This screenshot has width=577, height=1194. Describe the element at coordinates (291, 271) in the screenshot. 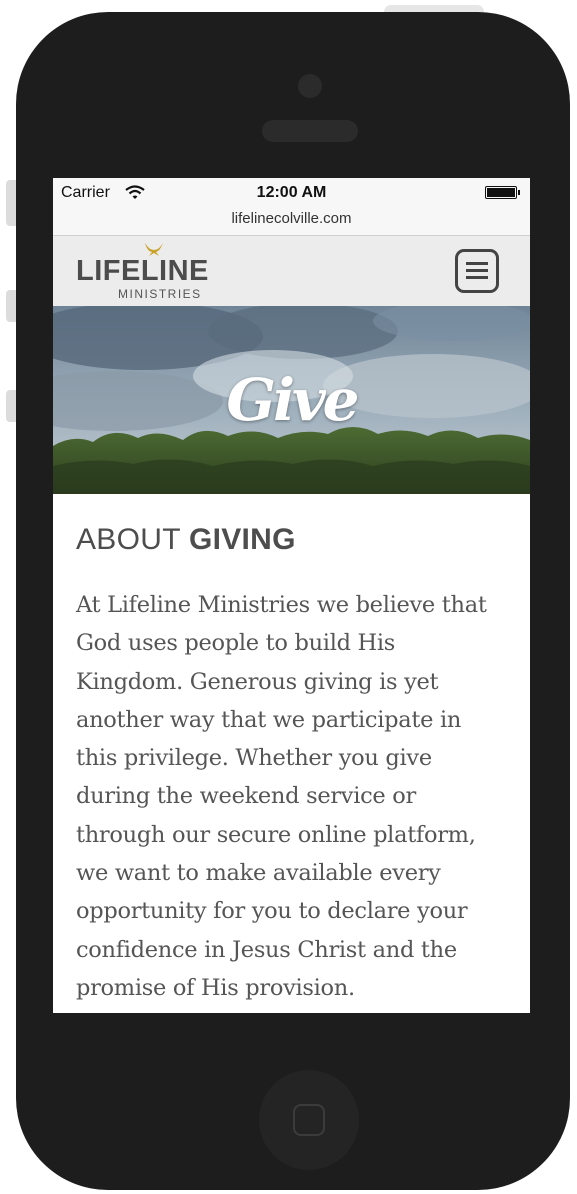

I see `site-header: LIFELINE MINISTRIES` at that location.